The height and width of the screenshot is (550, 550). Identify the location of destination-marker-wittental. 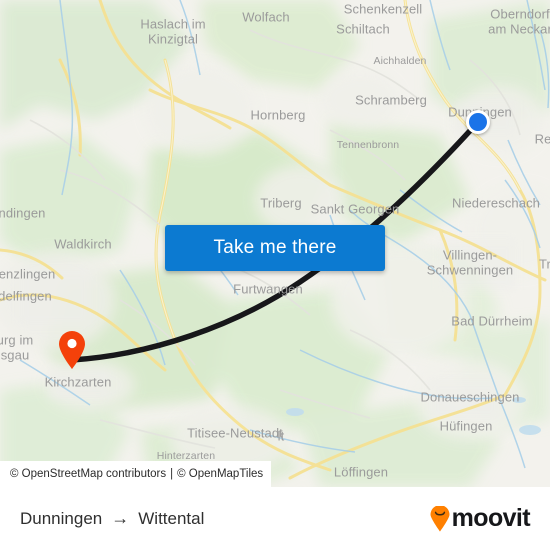
(72, 350).